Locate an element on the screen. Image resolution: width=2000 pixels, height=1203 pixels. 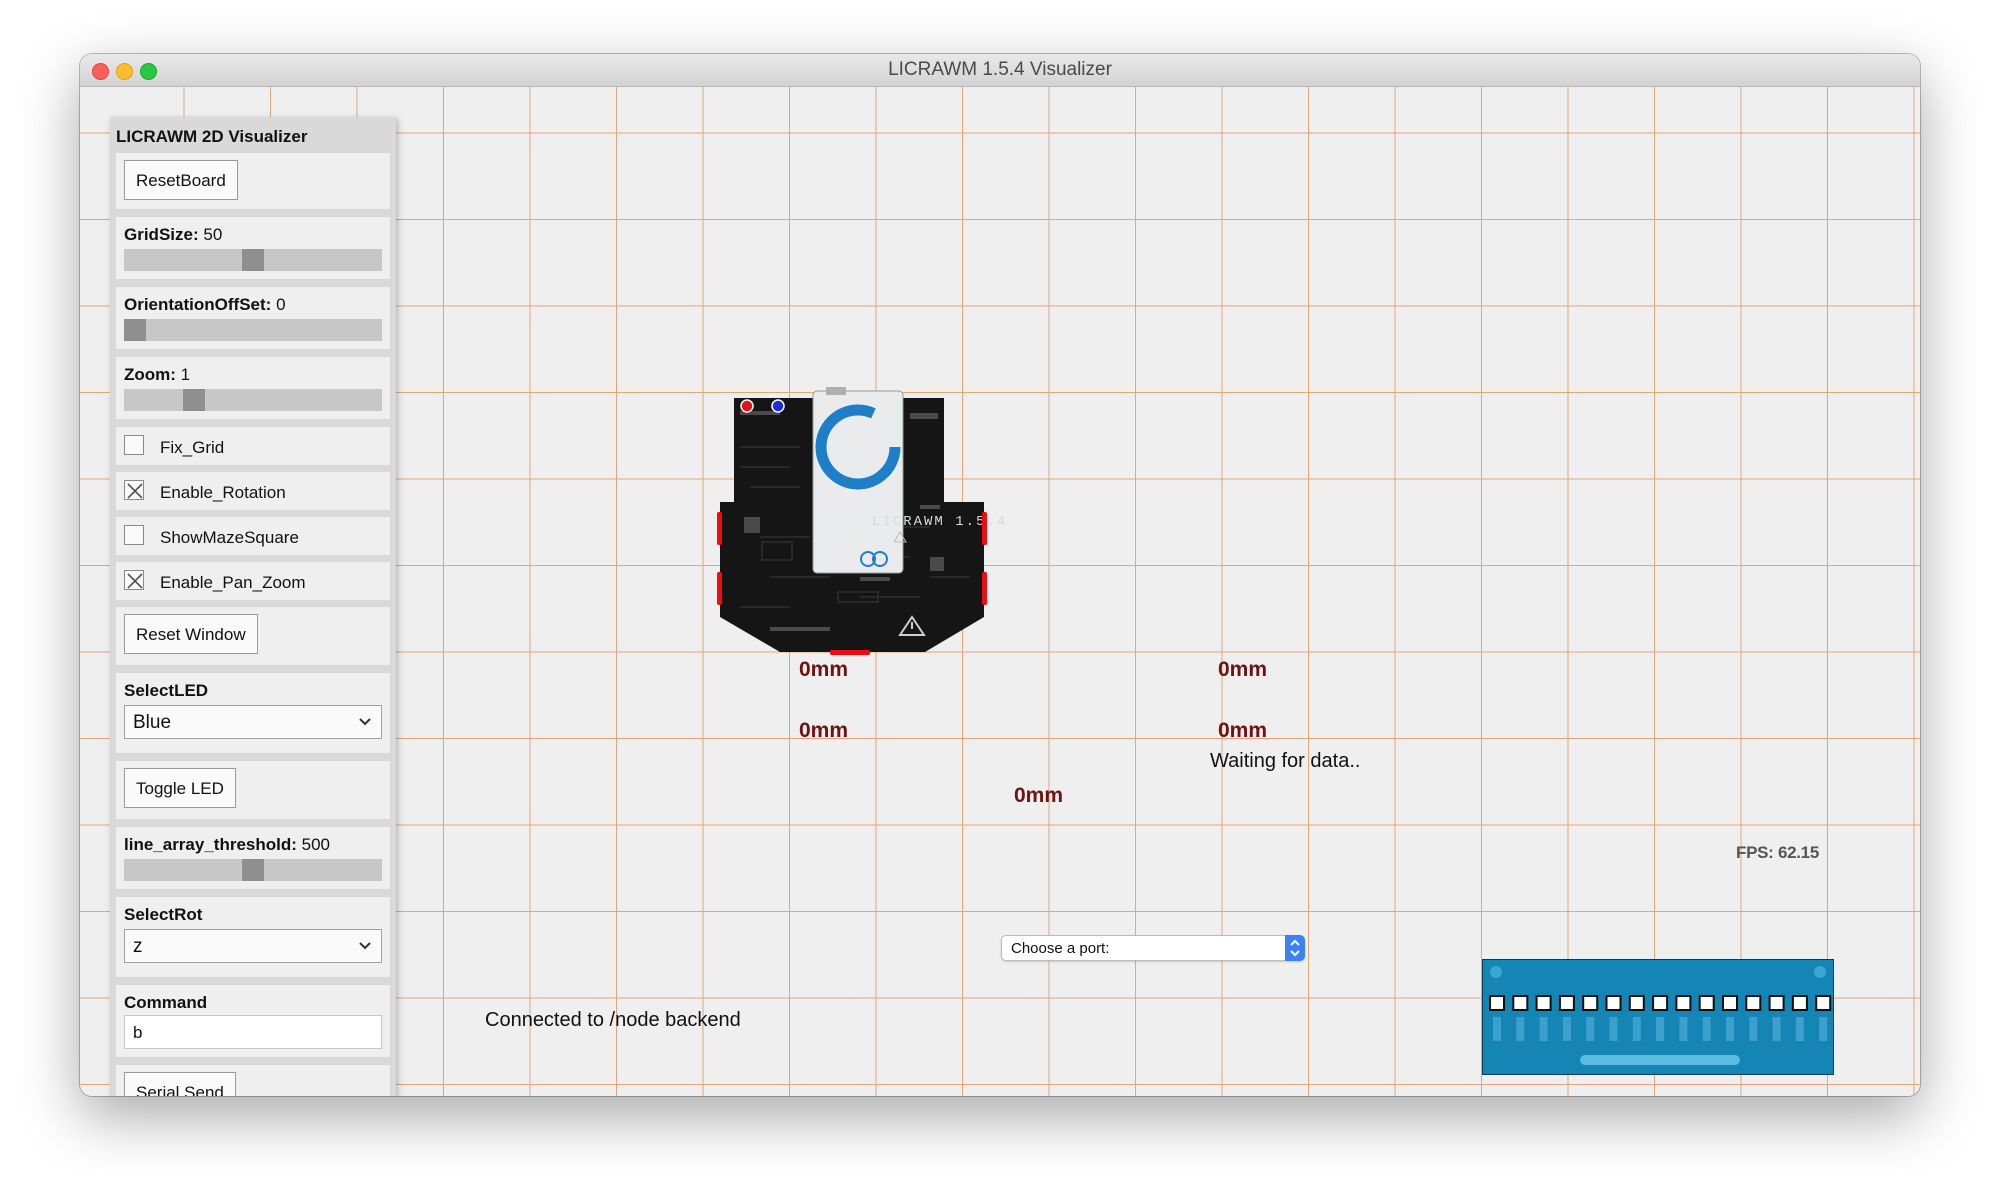
enable-rotation-row: Enable_Rotation is located at coordinates (253, 491).